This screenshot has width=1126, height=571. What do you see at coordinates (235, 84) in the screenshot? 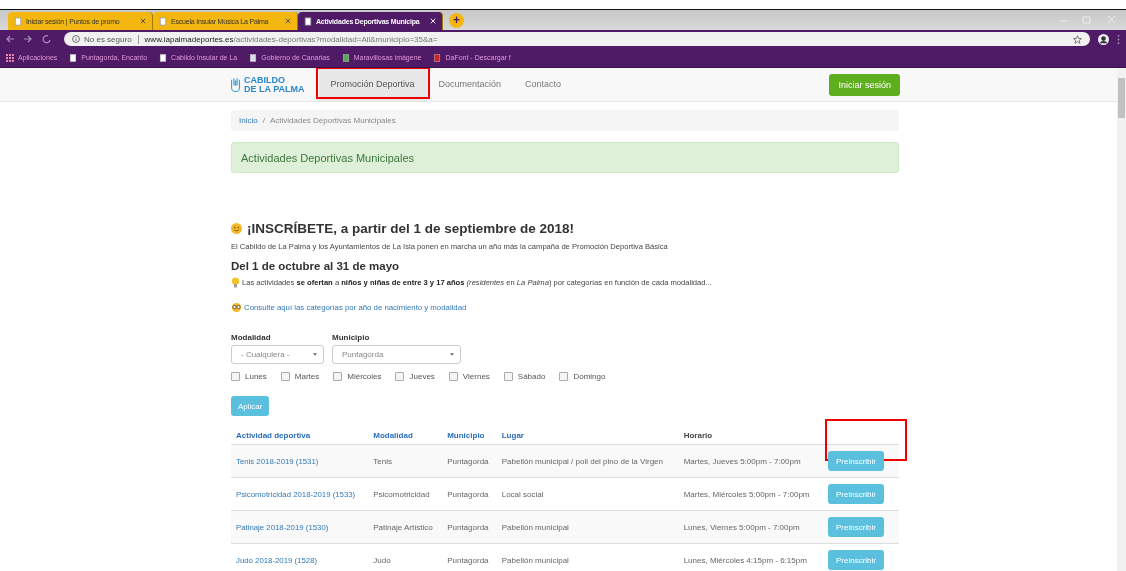
I see `logo-icon` at bounding box center [235, 84].